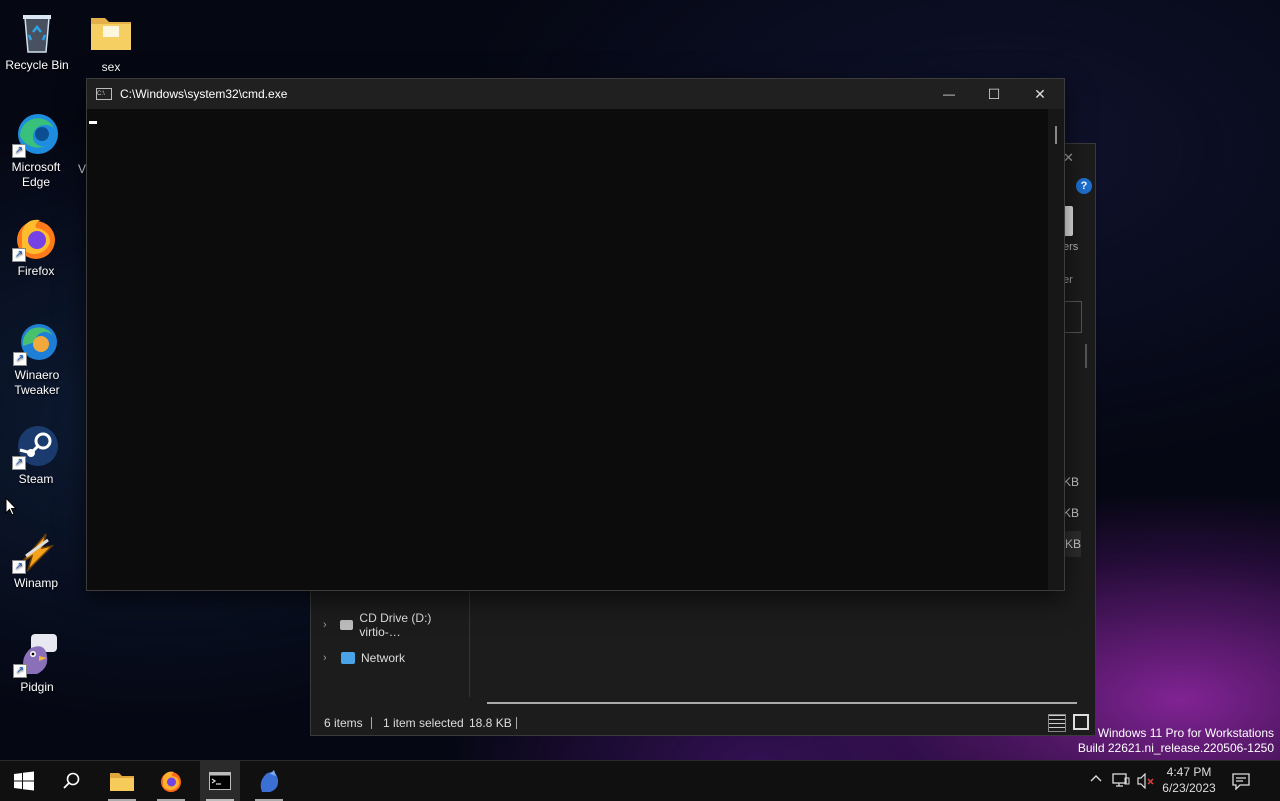  Describe the element at coordinates (1189, 780) in the screenshot. I see `clock: 4:47 PM 6/23/2023` at that location.